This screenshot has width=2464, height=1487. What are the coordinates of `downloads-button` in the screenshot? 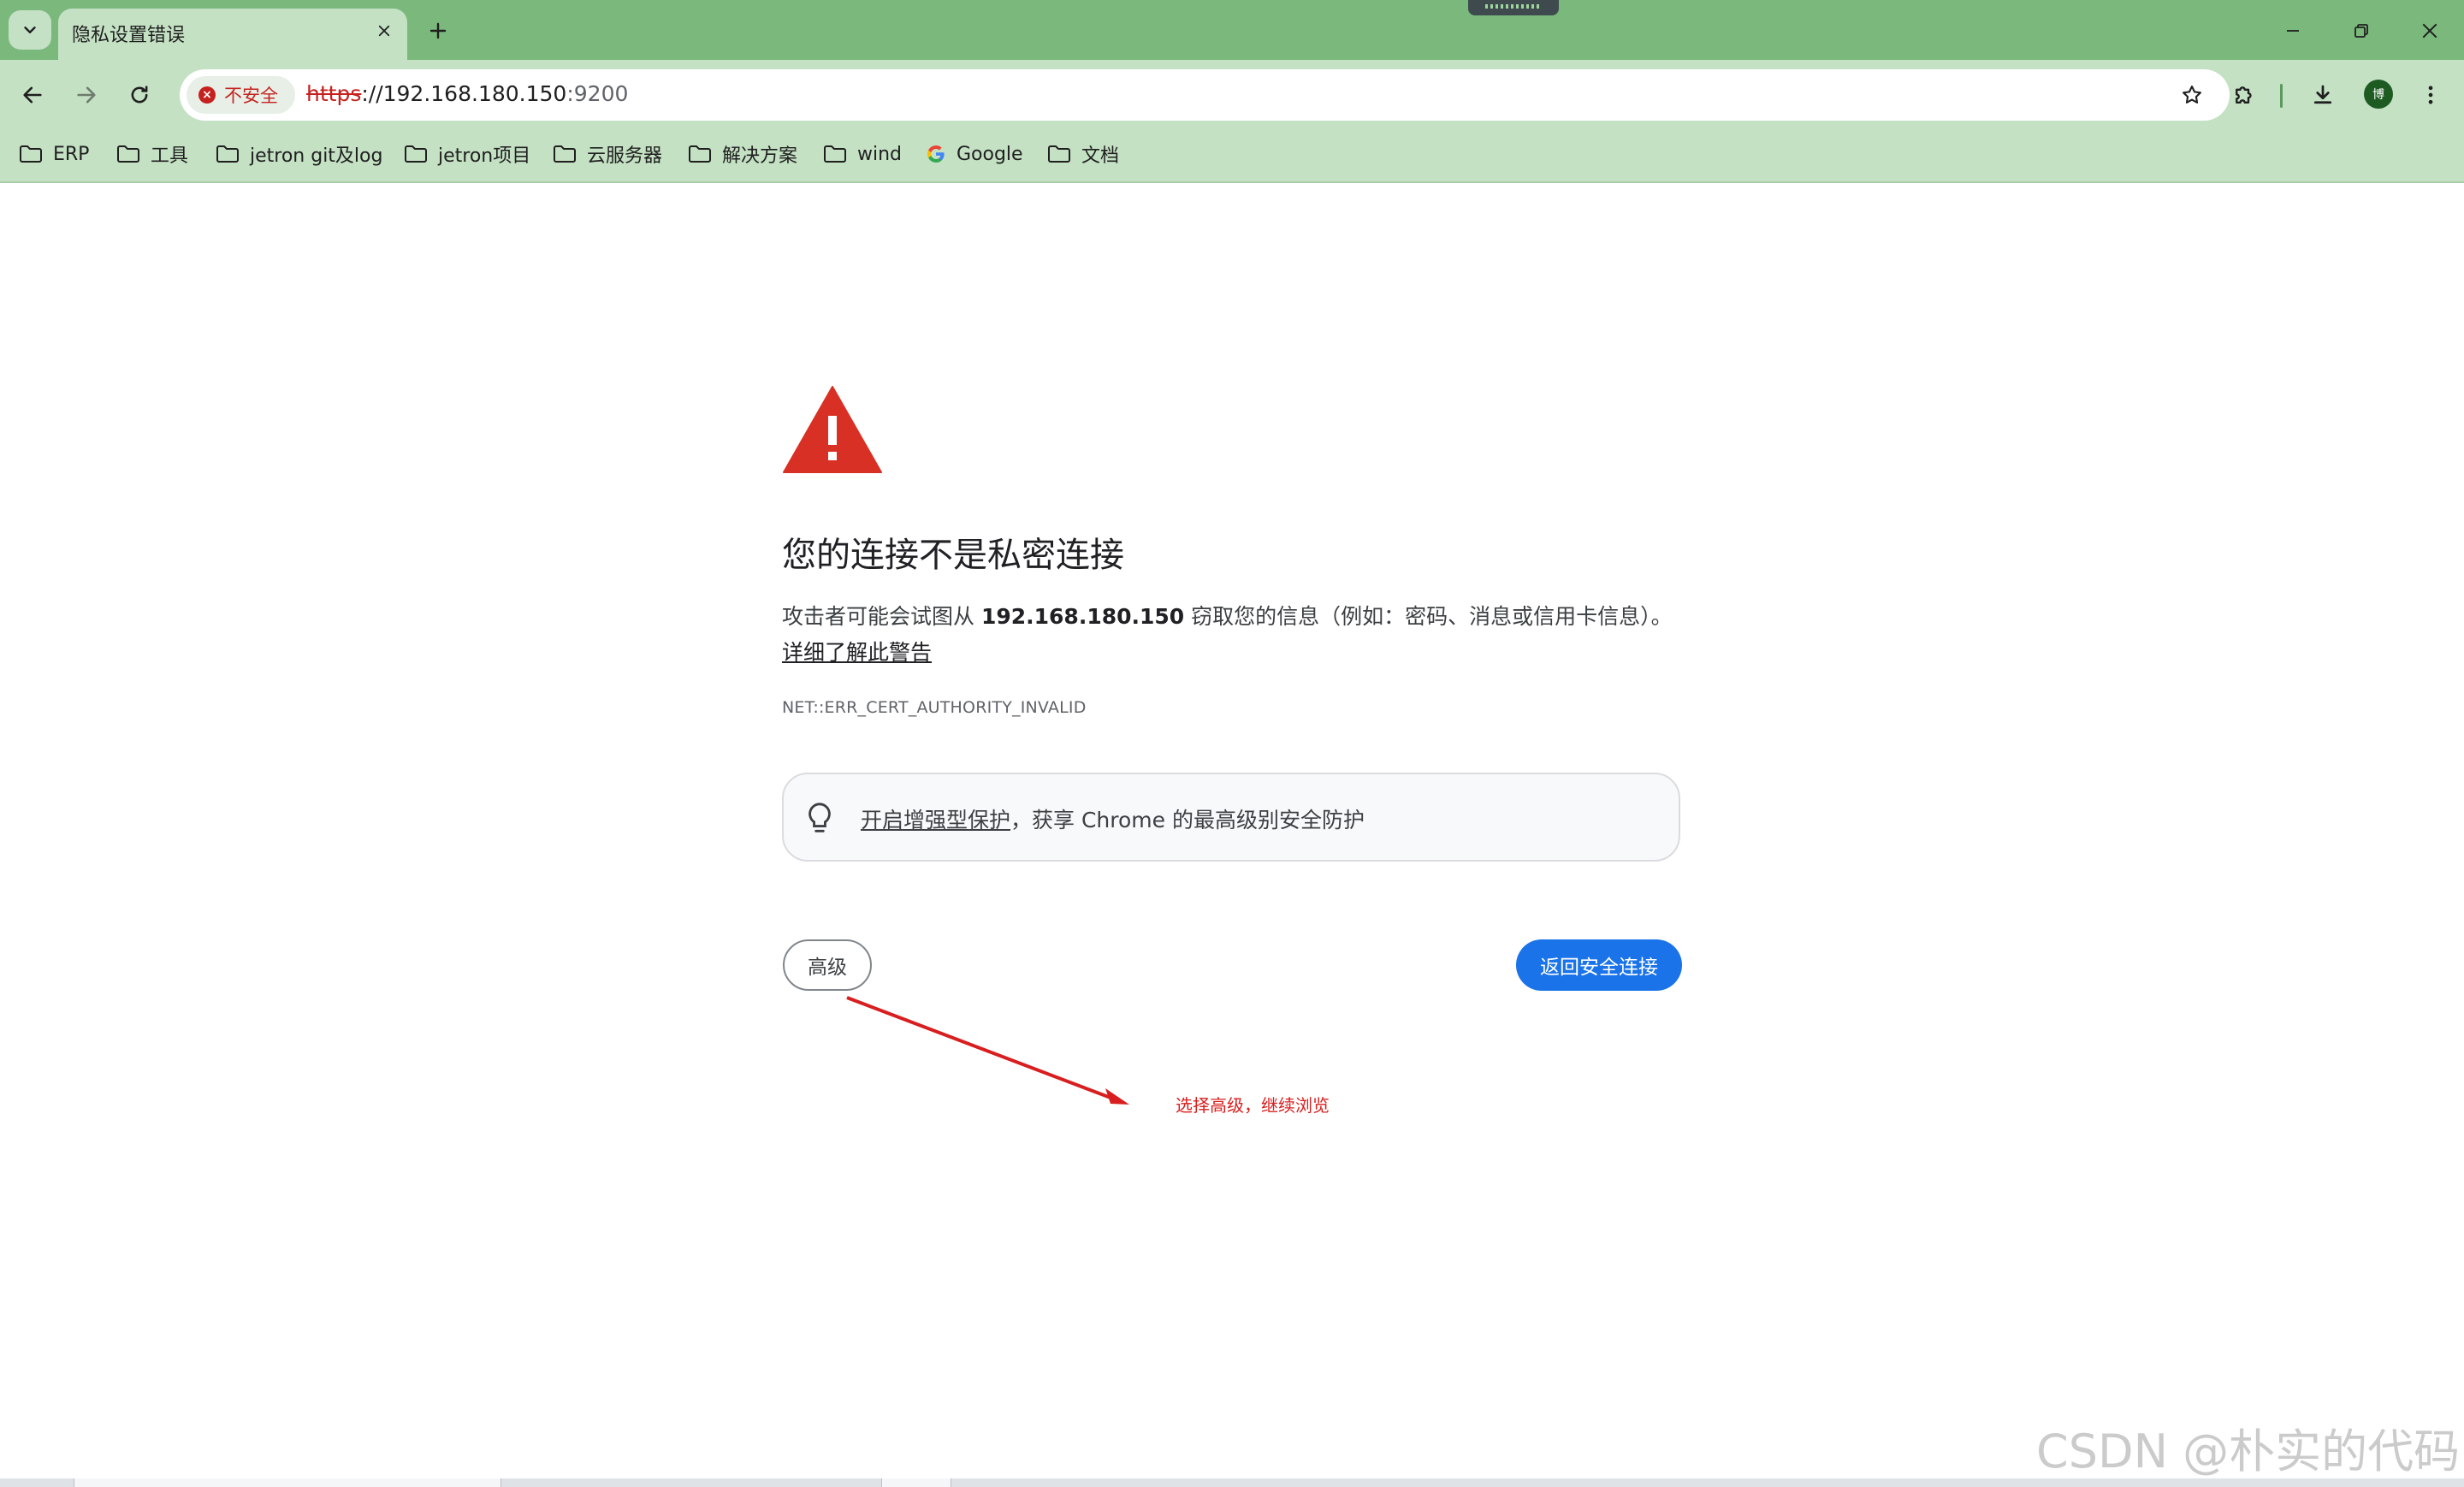 It's located at (2323, 95).